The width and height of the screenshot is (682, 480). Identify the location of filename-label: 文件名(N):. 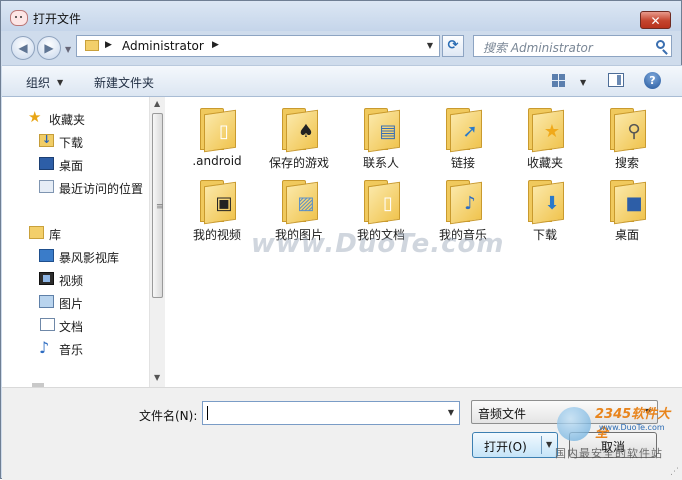
(168, 416).